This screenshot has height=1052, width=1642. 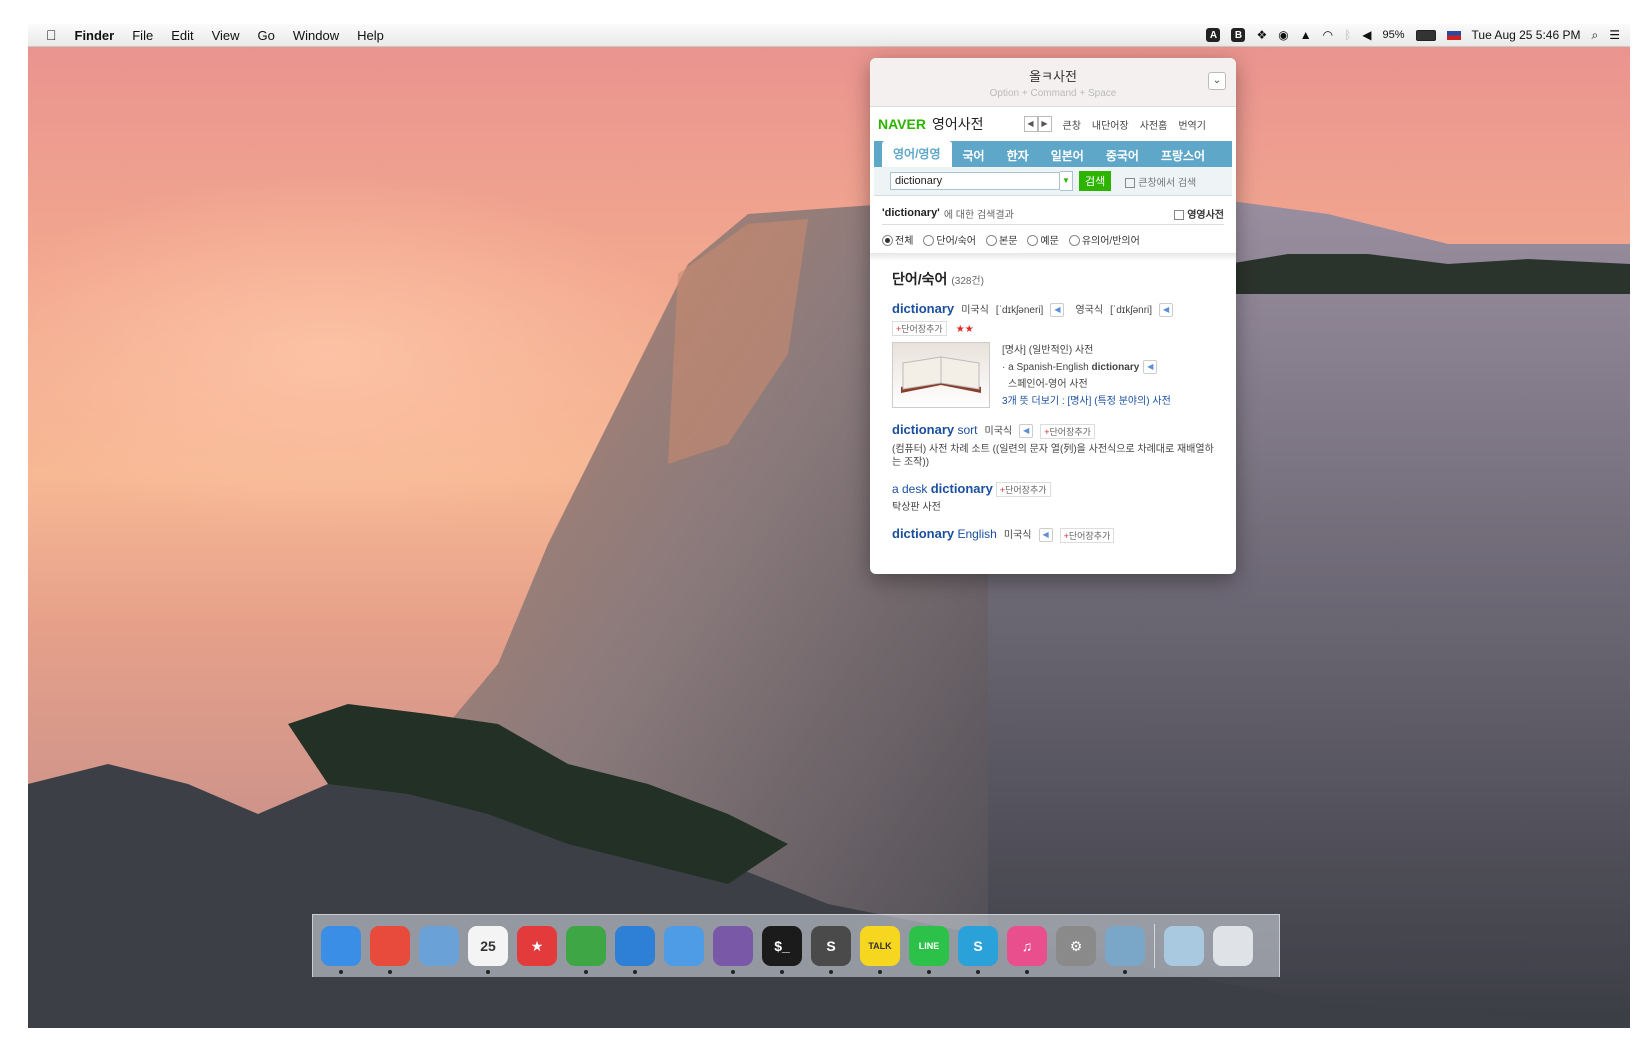 I want to click on filter-synonyms: 유의어/반의어, so click(x=1104, y=239).